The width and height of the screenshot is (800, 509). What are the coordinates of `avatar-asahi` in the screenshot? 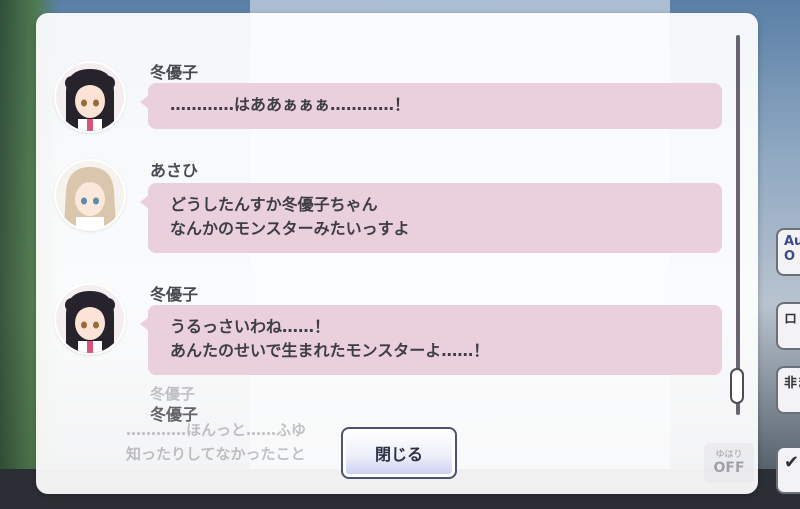 It's located at (90, 195).